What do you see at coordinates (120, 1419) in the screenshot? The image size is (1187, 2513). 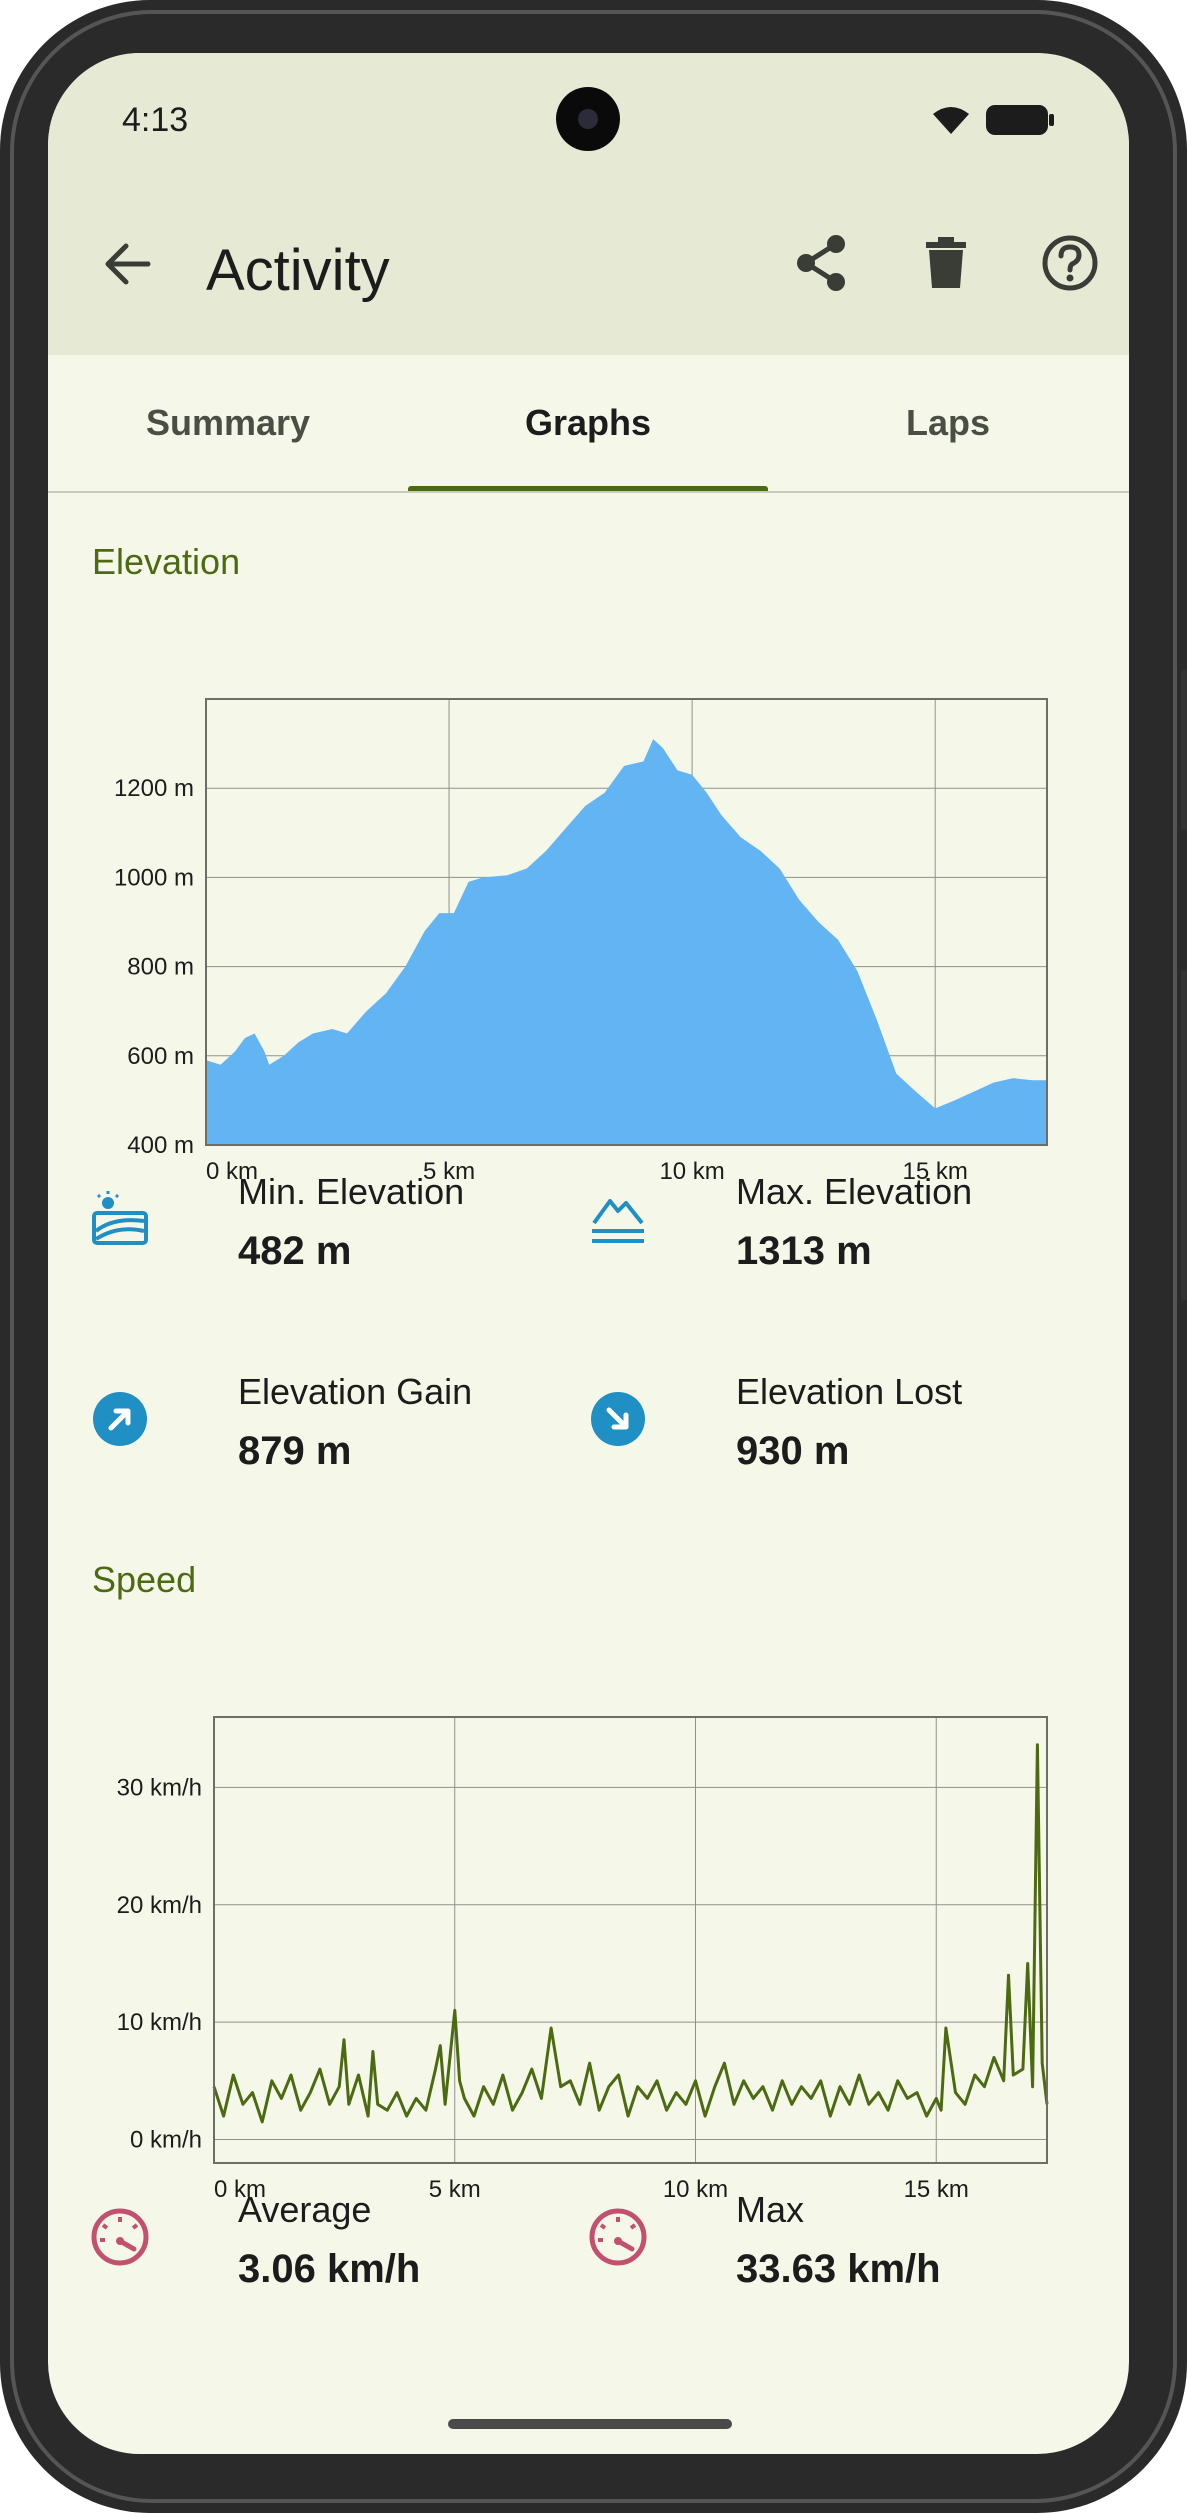 I see `arrow-up-right-circle-icon` at bounding box center [120, 1419].